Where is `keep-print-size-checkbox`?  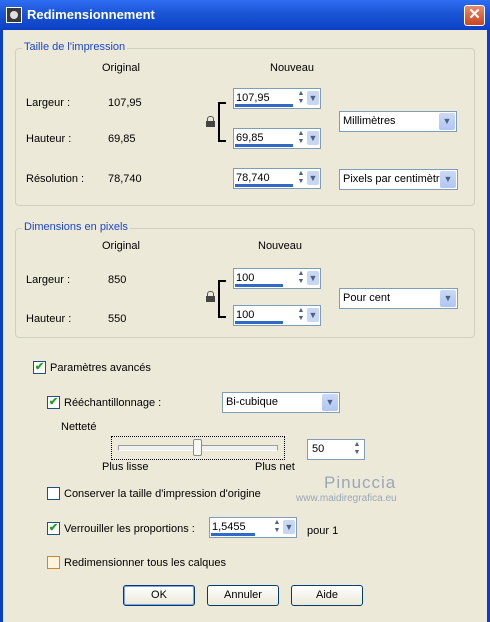 keep-print-size-checkbox is located at coordinates (53, 493).